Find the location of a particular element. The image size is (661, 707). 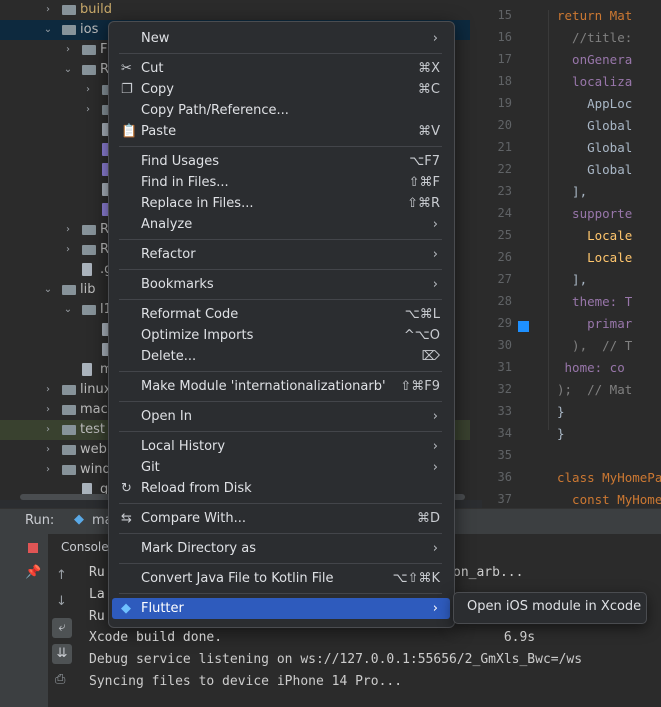

code-line: const MyHome is located at coordinates (609, 499).